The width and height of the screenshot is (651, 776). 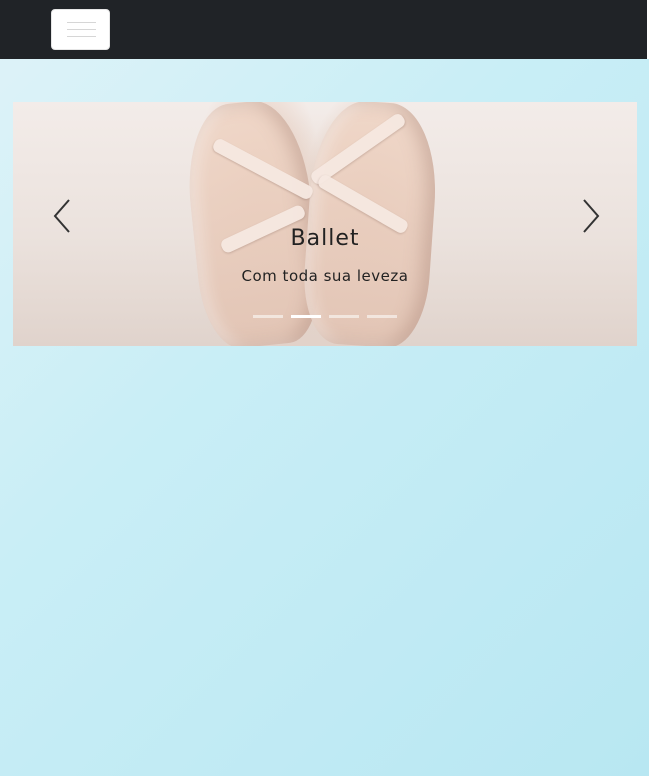 I want to click on carousel-caption-title: Ballet, so click(x=325, y=238).